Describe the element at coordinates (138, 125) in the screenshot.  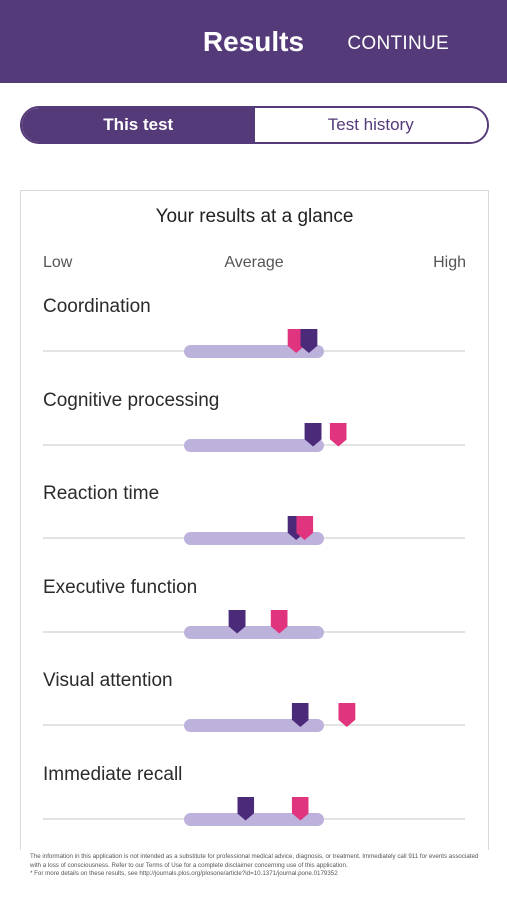
I see `tab-this-test: This test` at that location.